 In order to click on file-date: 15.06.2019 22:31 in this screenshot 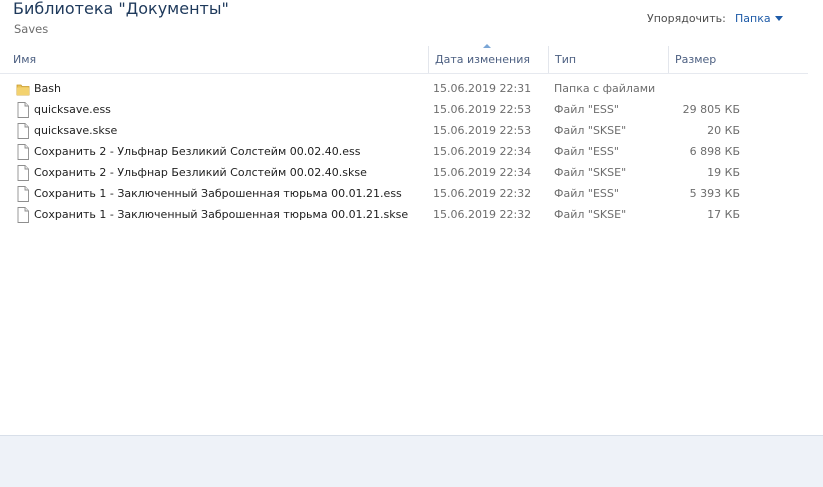, I will do `click(482, 88)`.